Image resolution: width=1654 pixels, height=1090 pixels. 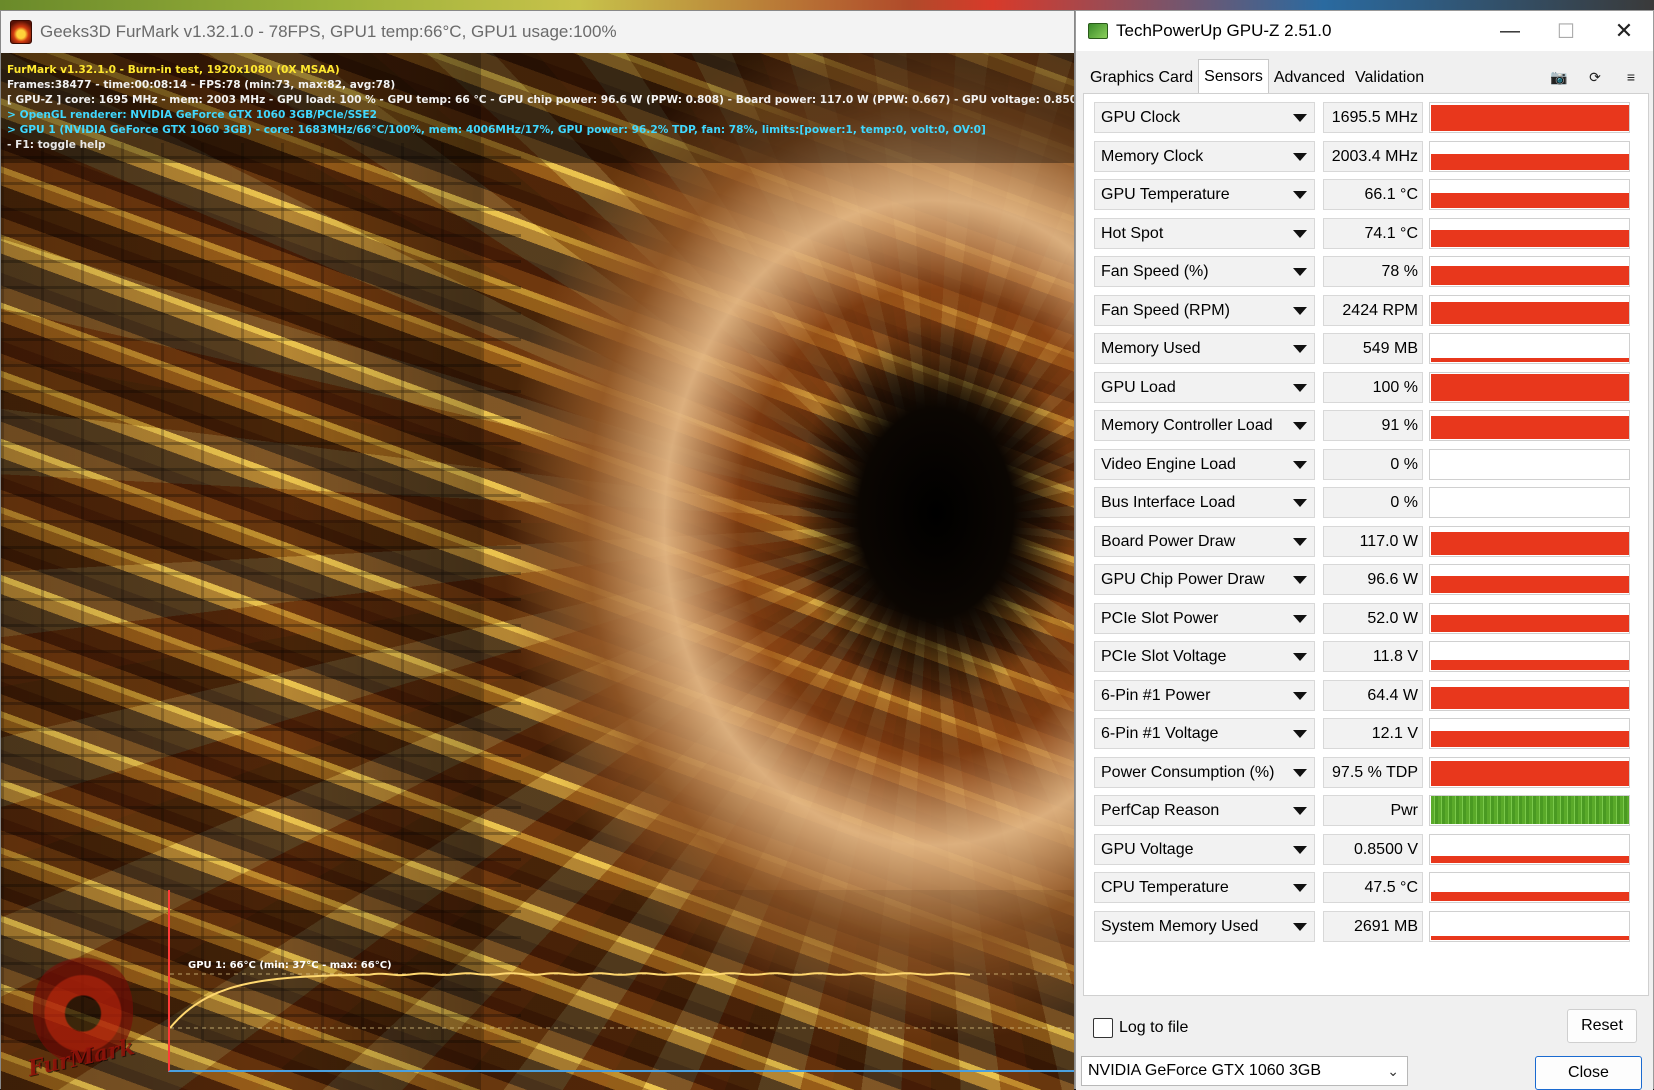 I want to click on sensor-row: Fan Speed (%) 78 %, so click(x=1367, y=271).